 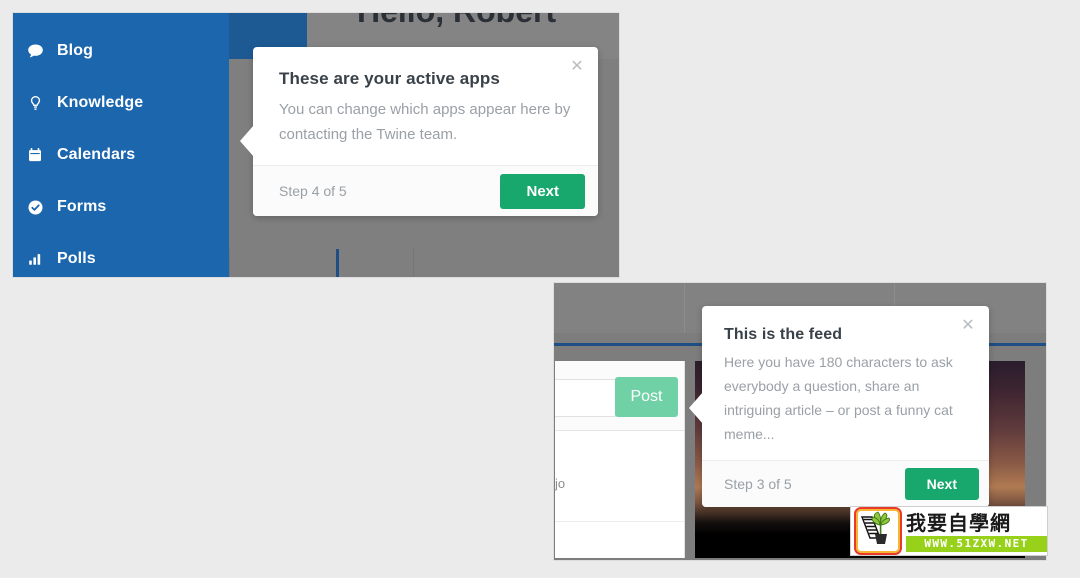 What do you see at coordinates (845, 483) in the screenshot?
I see `tooltip-footer: Step 3 of 5 Next` at bounding box center [845, 483].